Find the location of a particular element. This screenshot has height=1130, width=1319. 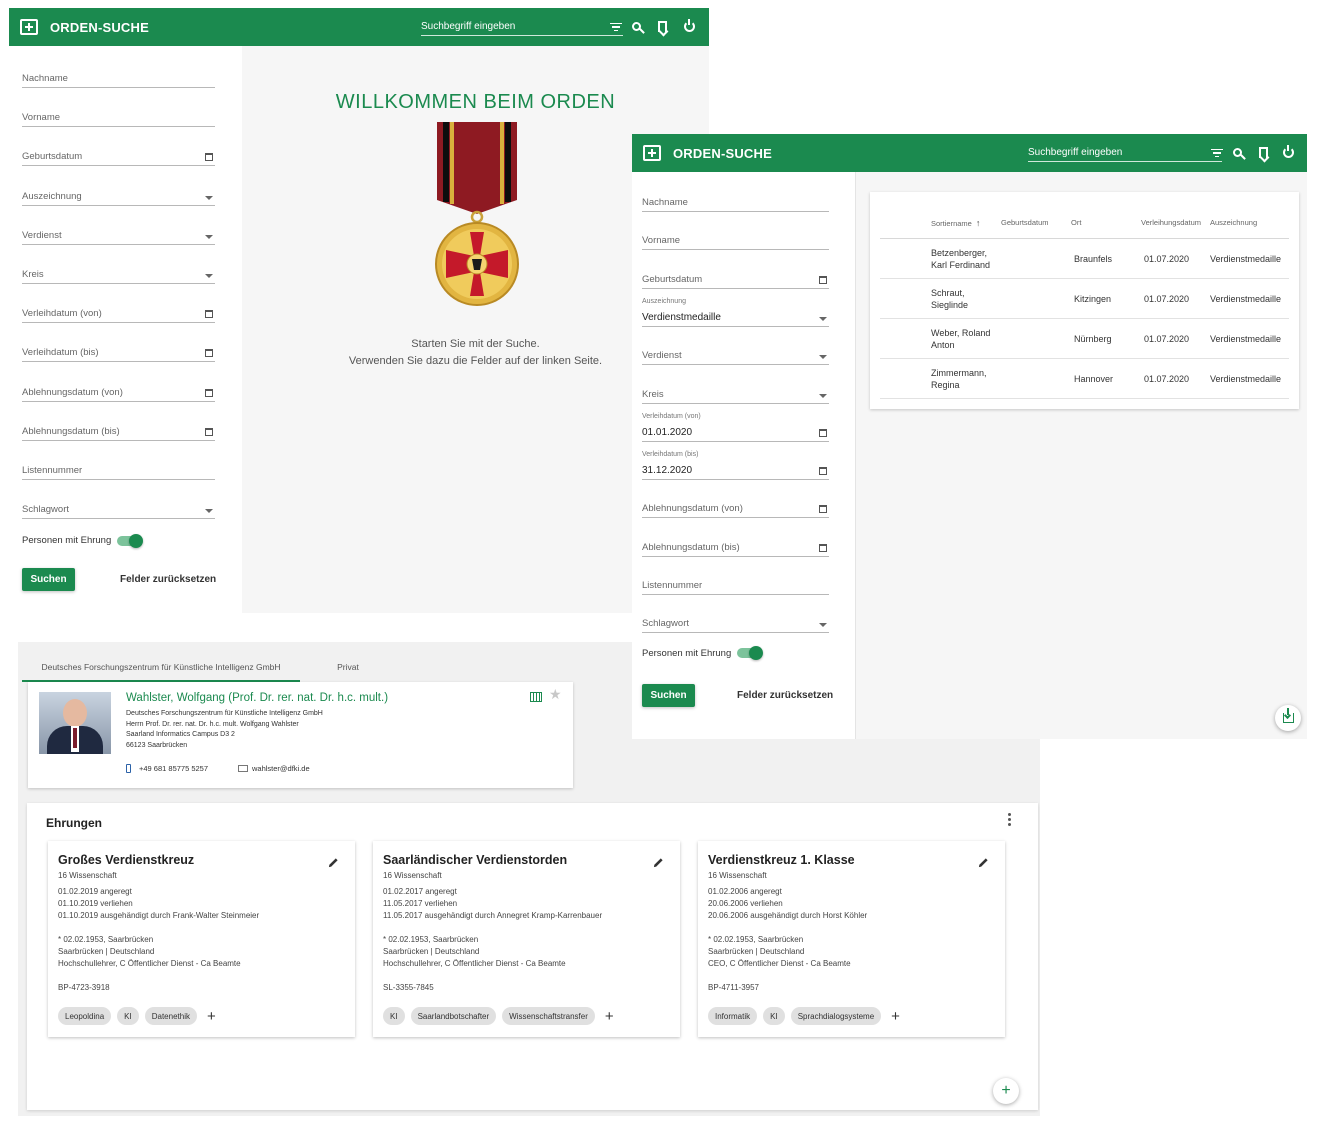

field-verleihdatum-von: Verleihdatum (von) 01.01.2020 is located at coordinates (735, 427).